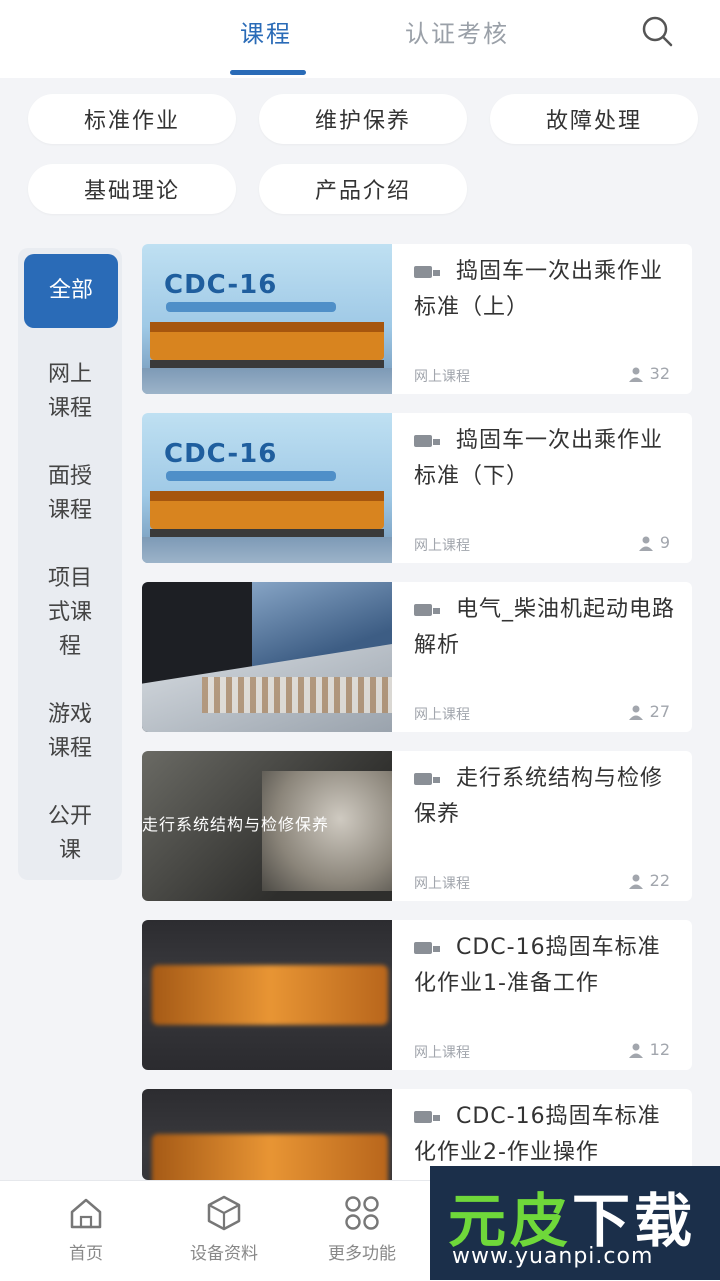 The image size is (720, 1281). Describe the element at coordinates (363, 119) in the screenshot. I see `chip-maintenance: 维护保养` at that location.